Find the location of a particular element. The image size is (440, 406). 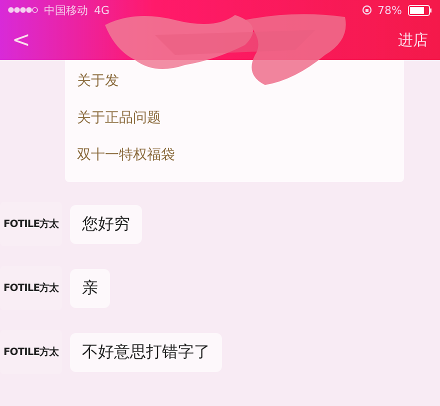

signal-icon is located at coordinates (23, 10).